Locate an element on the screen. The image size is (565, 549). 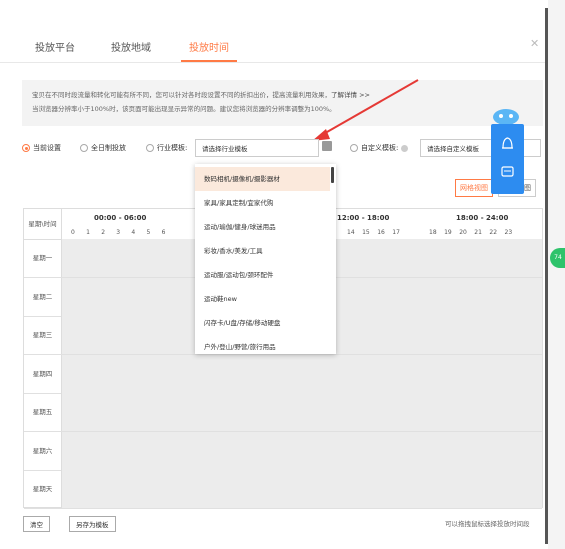
day-label: 星期三 is located at coordinates (43, 335).